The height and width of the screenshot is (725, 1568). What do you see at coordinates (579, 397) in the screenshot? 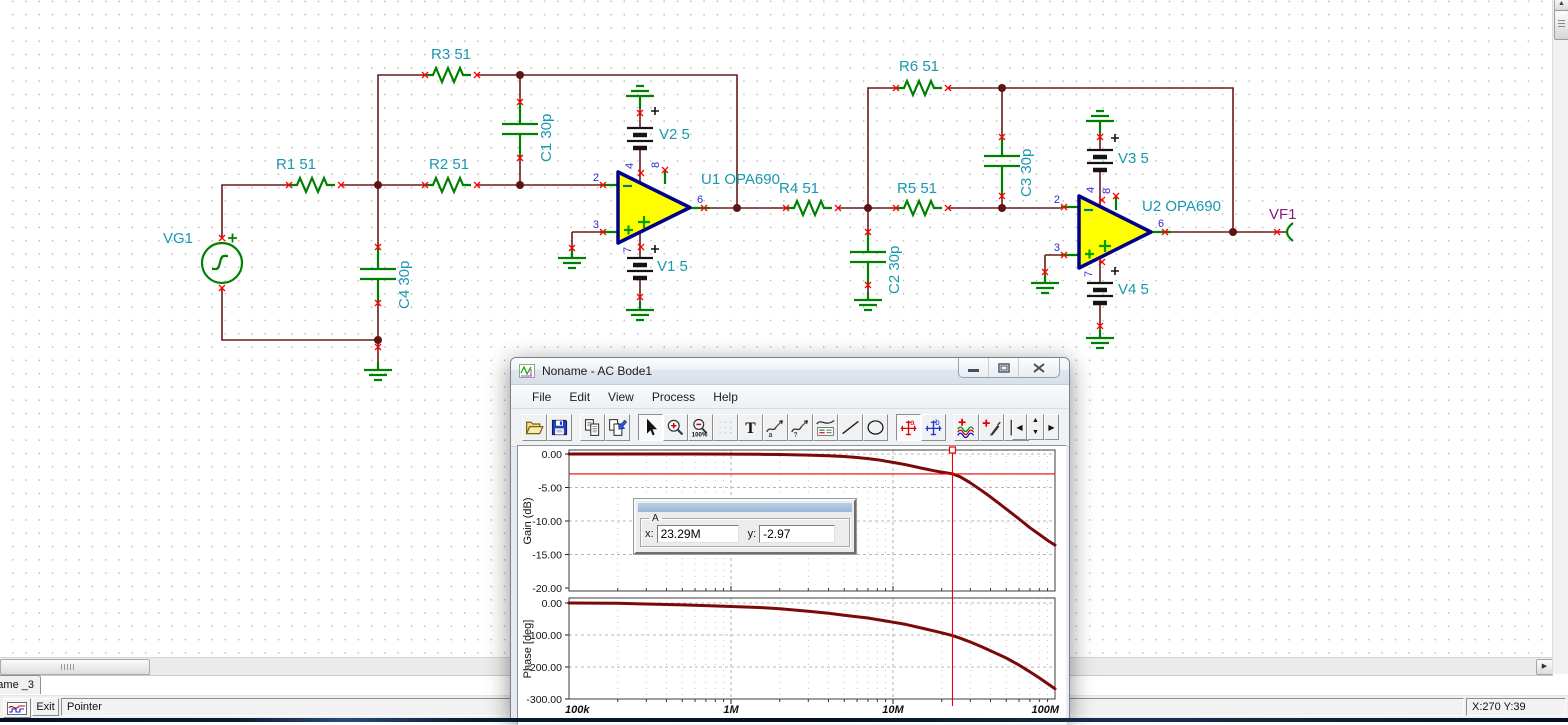
I see `menu-edit: Edit` at bounding box center [579, 397].